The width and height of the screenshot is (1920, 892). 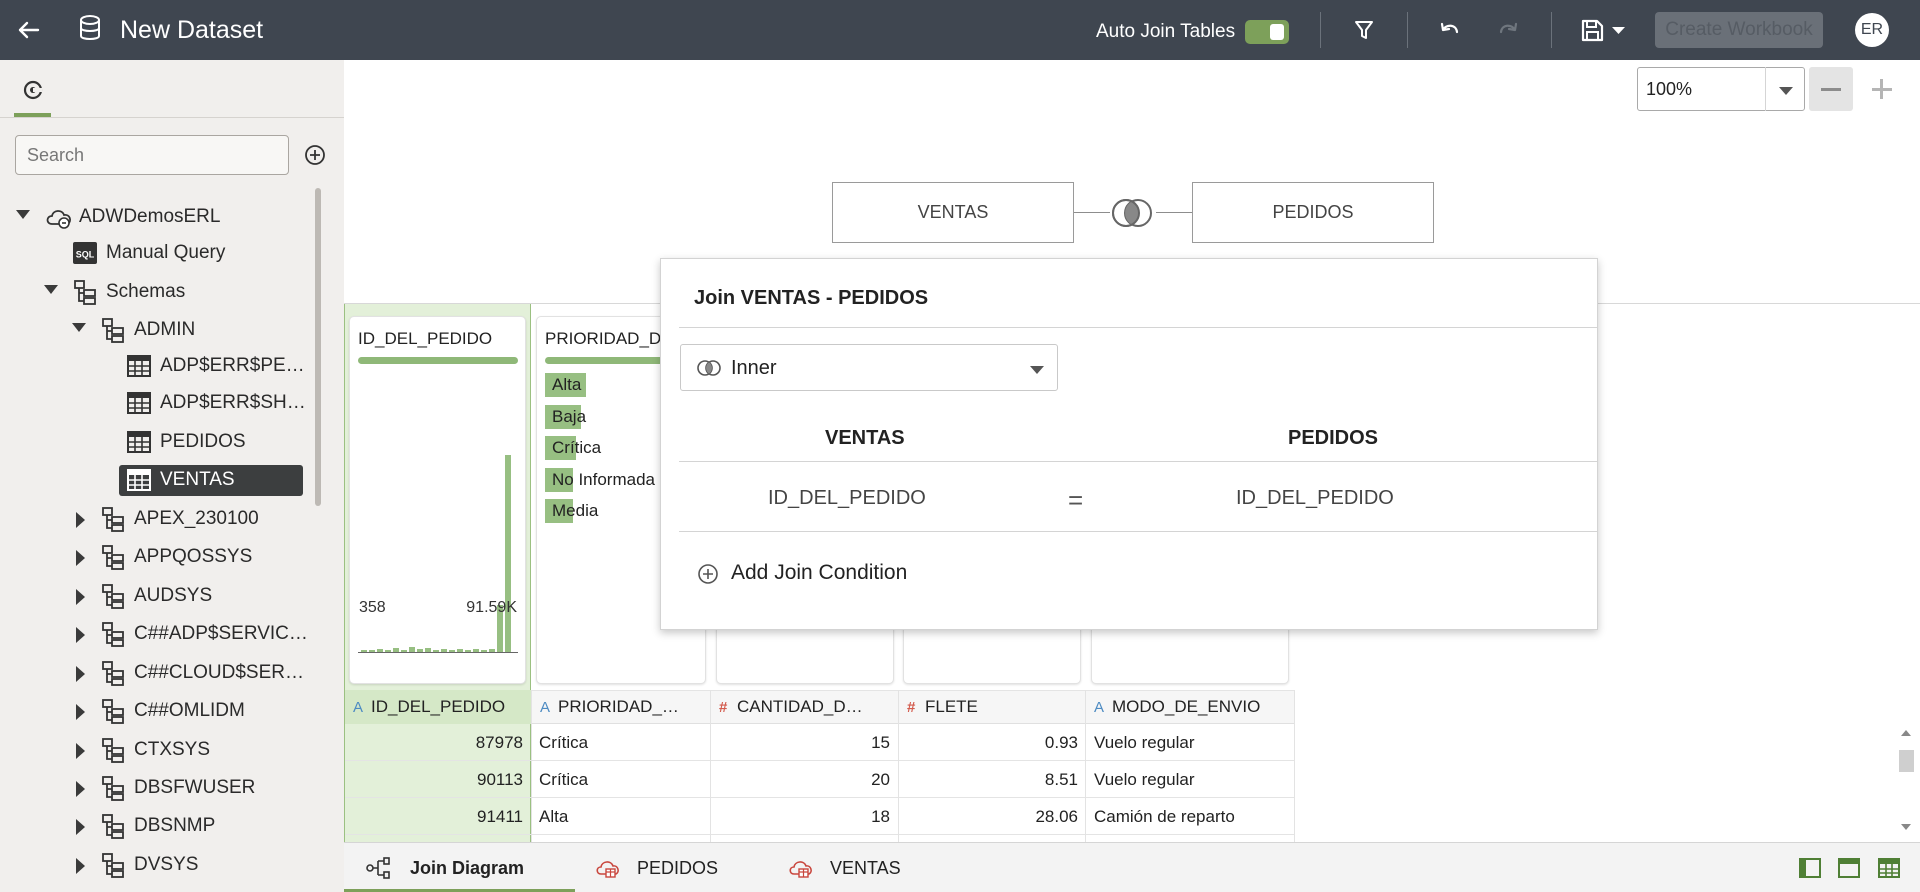 I want to click on table-row: 90113 Crítica 20 8.51 Vuelo regular, so click(x=819, y=779).